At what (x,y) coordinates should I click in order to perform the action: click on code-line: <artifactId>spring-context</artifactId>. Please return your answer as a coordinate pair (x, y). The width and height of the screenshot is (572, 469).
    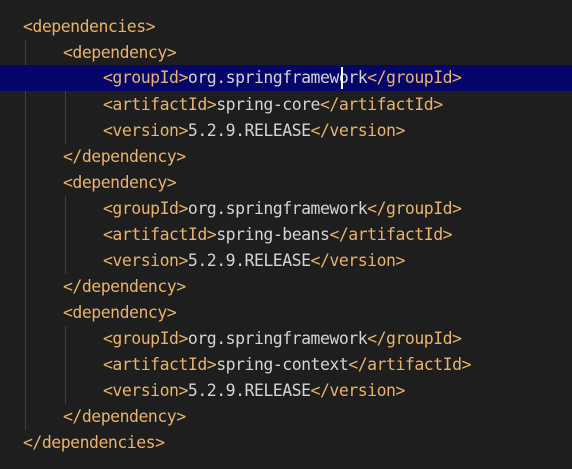
    Looking at the image, I should click on (286, 365).